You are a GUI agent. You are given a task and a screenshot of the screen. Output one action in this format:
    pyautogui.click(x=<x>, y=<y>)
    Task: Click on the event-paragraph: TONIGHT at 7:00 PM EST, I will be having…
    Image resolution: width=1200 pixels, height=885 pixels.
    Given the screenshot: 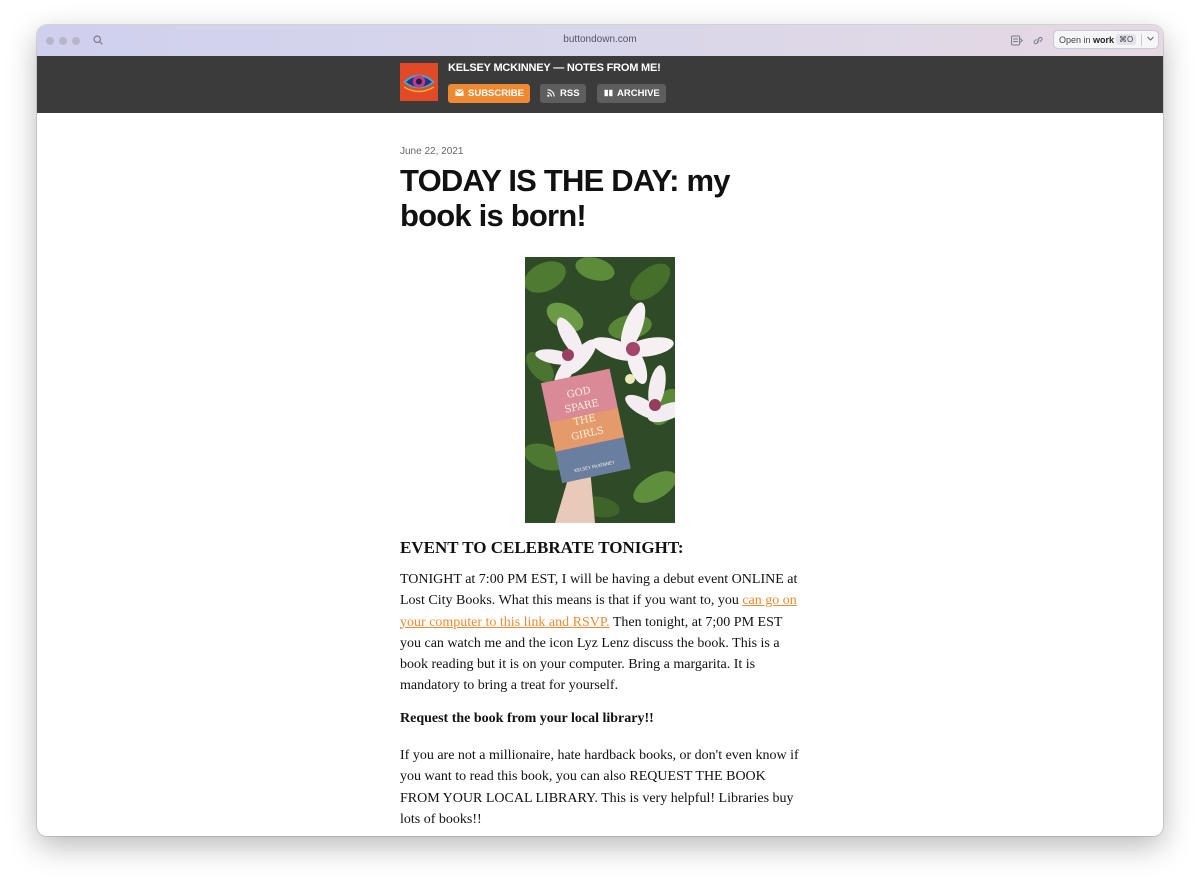 What is the action you would take?
    pyautogui.click(x=599, y=633)
    